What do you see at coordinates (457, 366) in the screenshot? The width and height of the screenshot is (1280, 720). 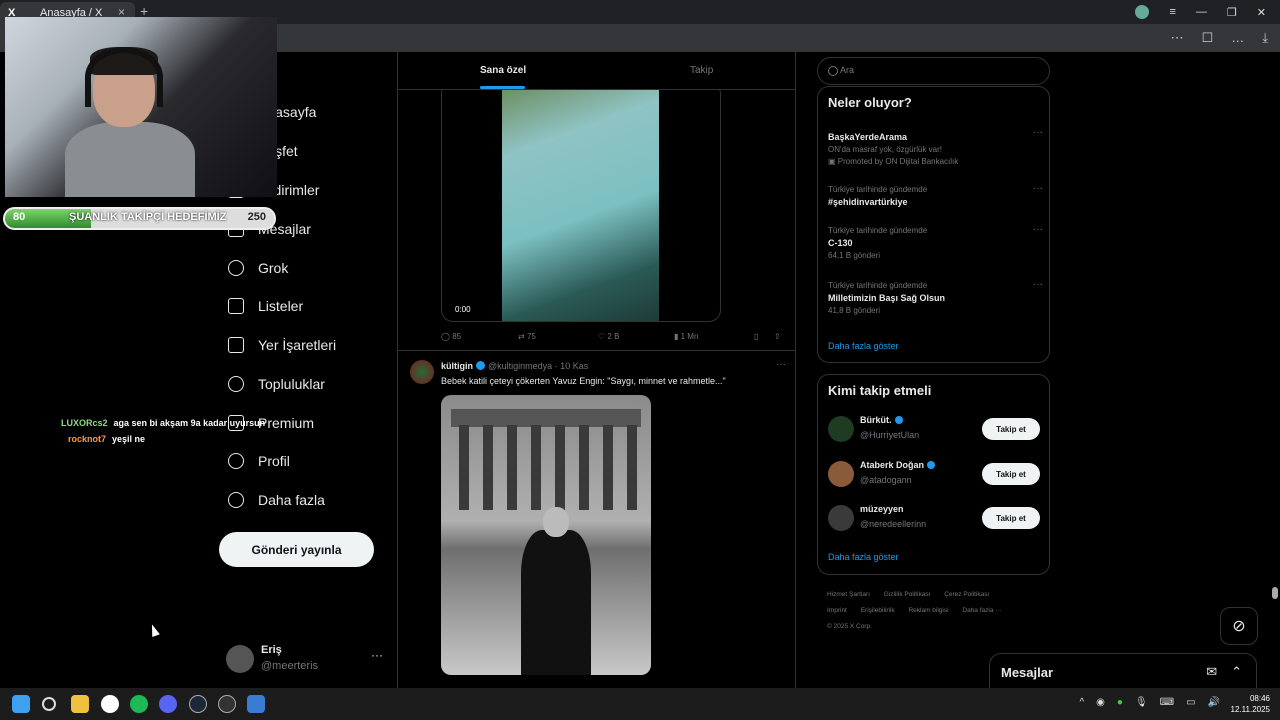 I see `tweet-author-name: kültigin` at bounding box center [457, 366].